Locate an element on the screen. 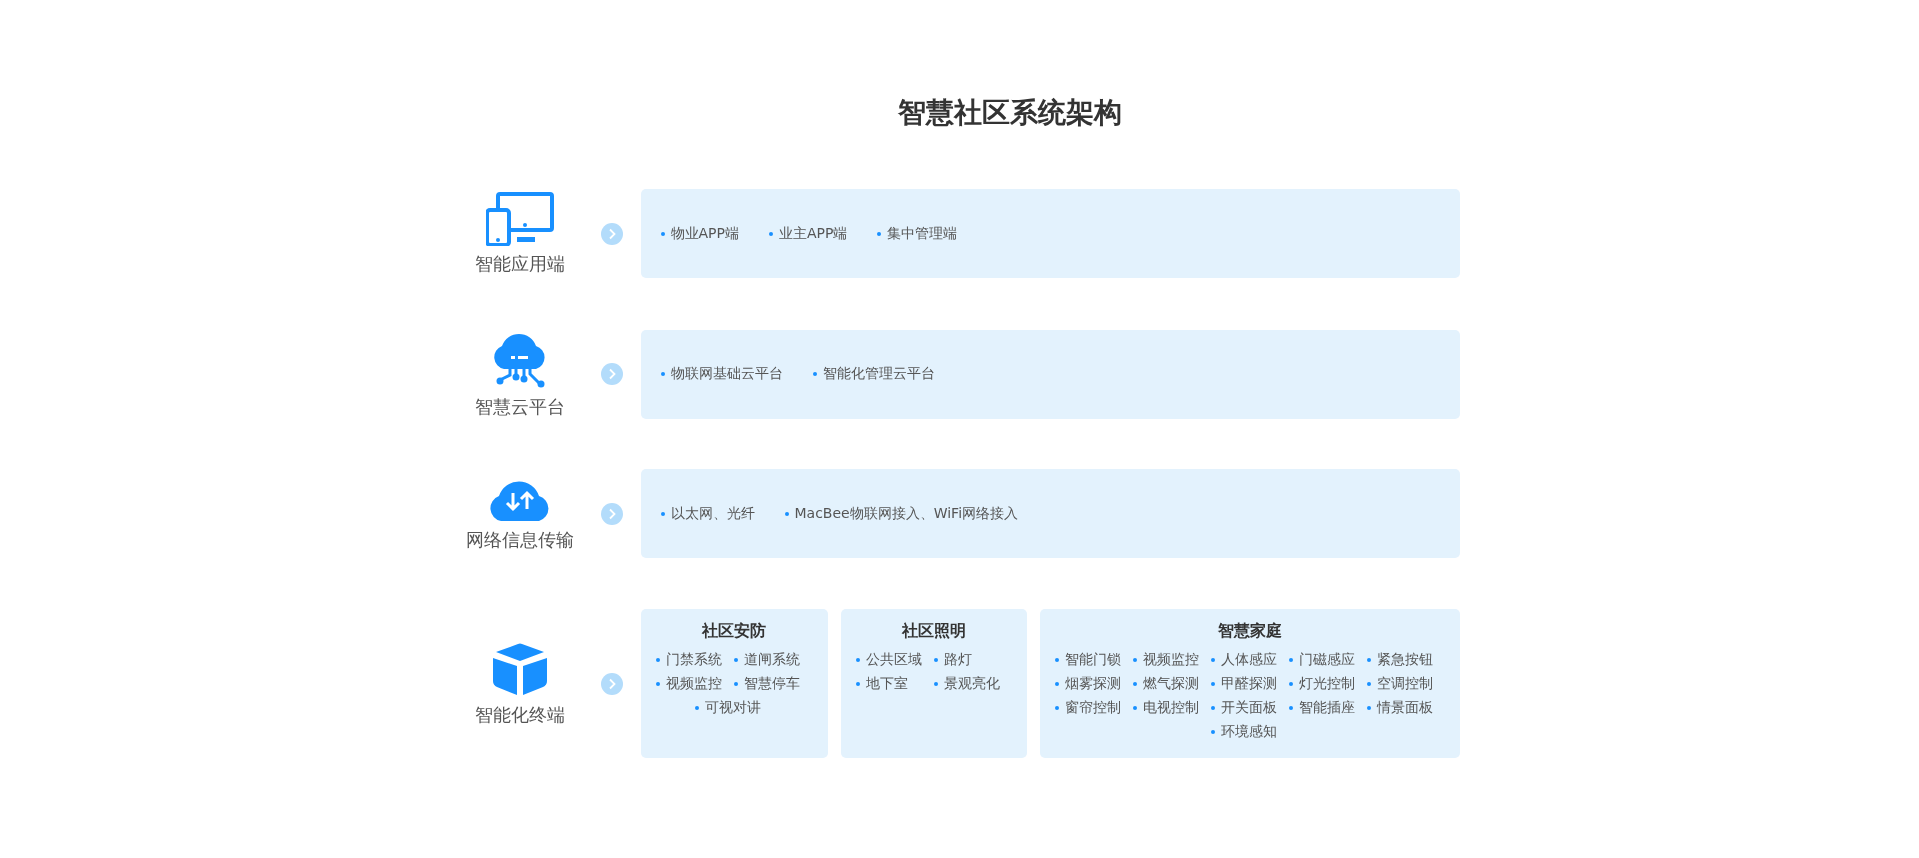 The width and height of the screenshot is (1919, 858). diagram-title: 智慧社区系统架构 is located at coordinates (1009, 113).